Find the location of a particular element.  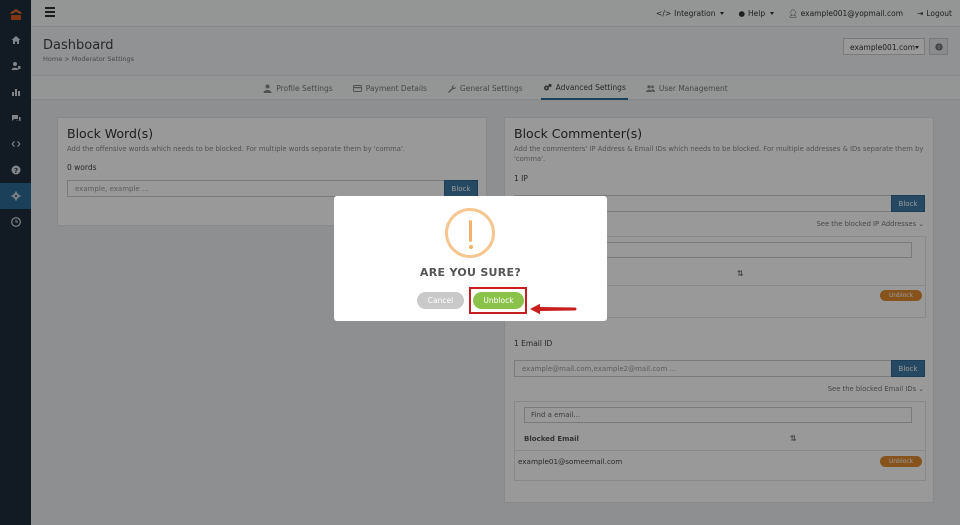

cancel-button: Cancel is located at coordinates (440, 300).